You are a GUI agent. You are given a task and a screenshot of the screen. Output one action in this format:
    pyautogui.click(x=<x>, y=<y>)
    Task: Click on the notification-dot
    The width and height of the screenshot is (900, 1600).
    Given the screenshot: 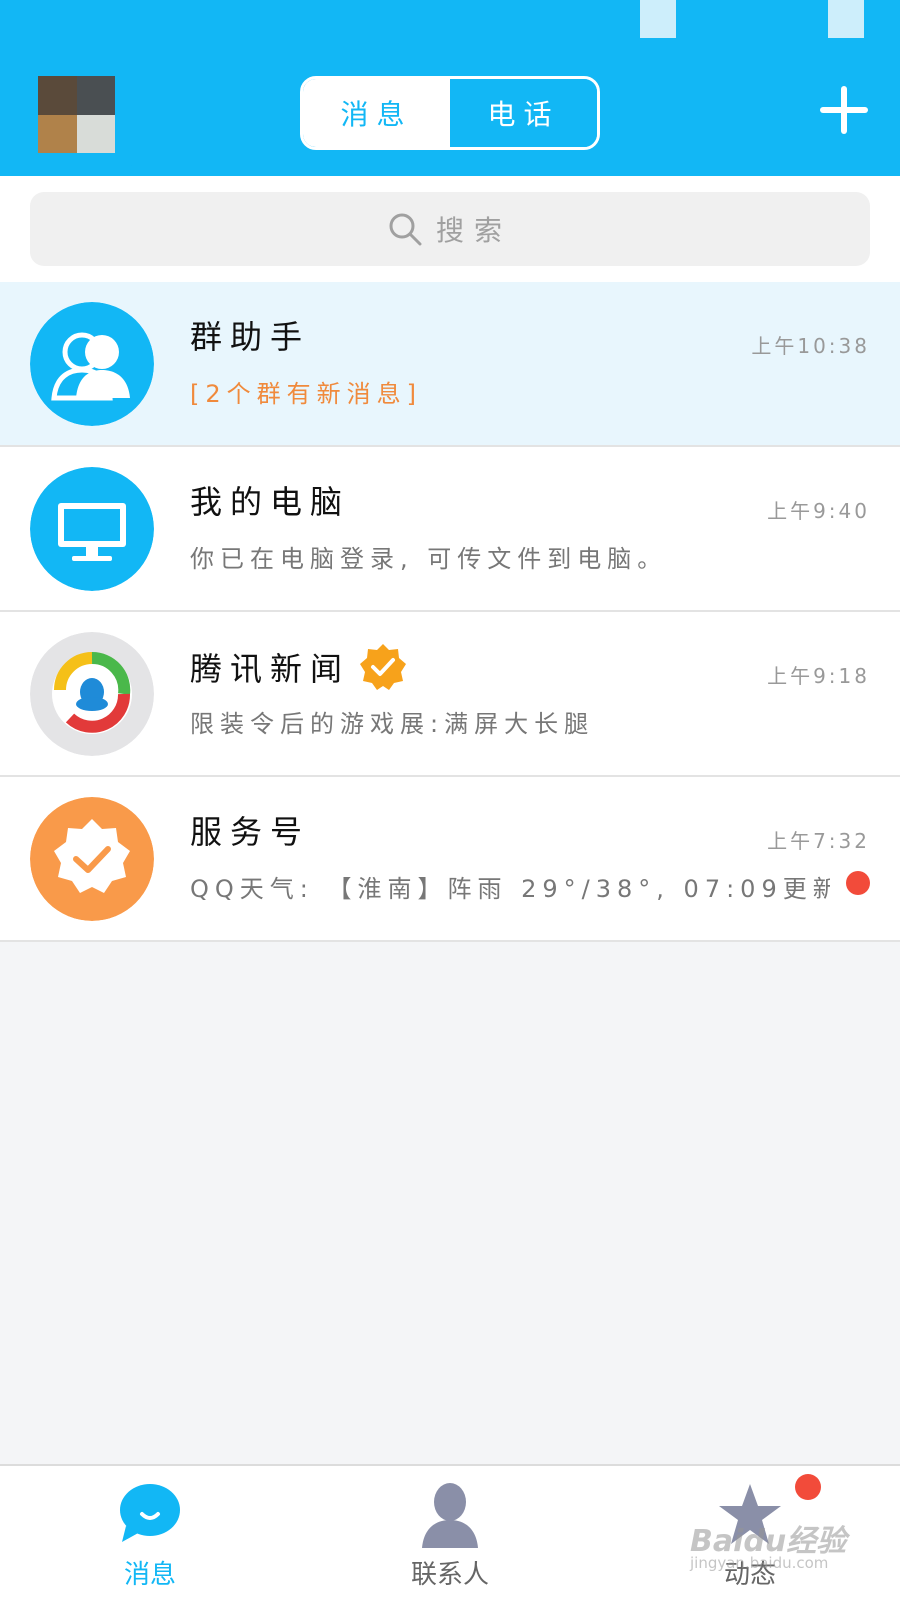 What is the action you would take?
    pyautogui.click(x=808, y=1487)
    